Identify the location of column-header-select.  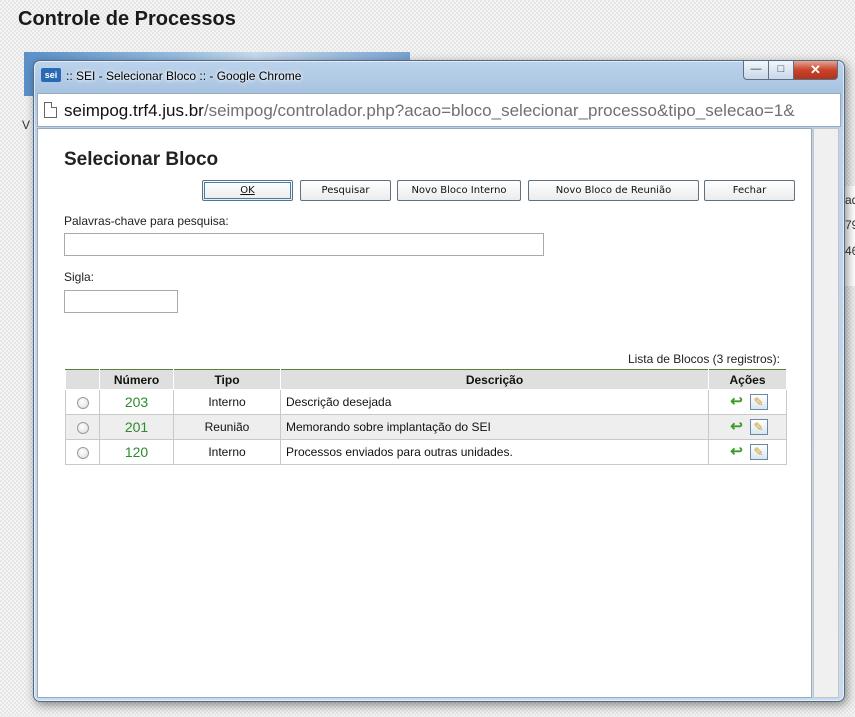
(82, 379).